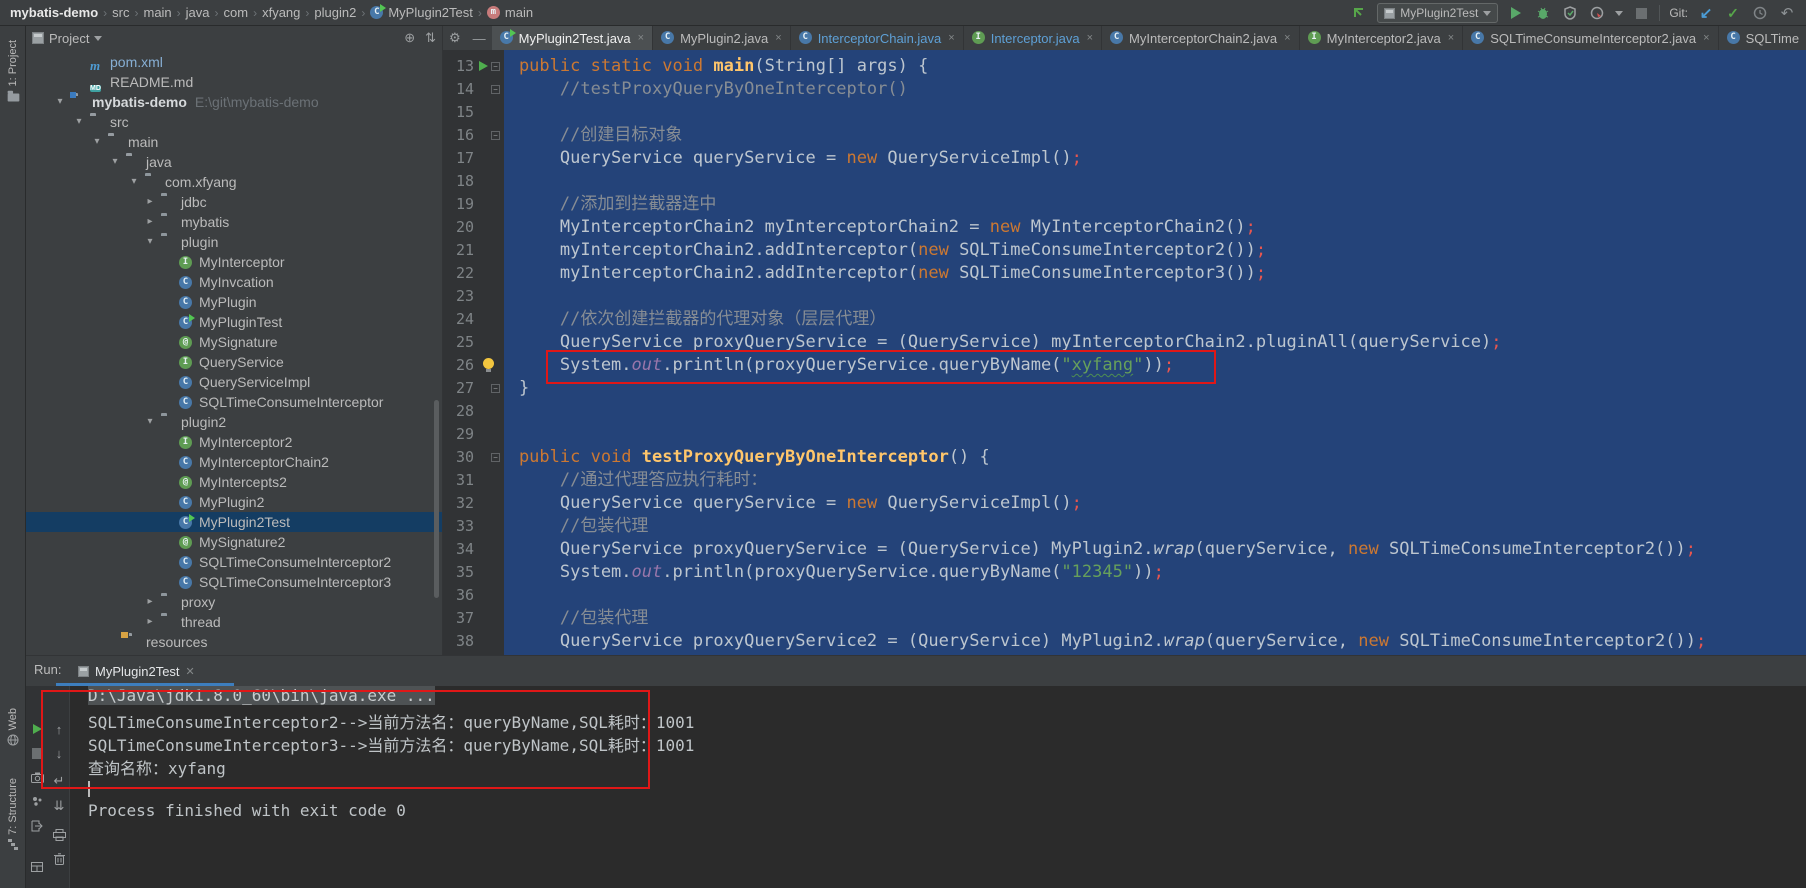 The image size is (1806, 888). Describe the element at coordinates (281, 12) in the screenshot. I see `breadcrumb-item-xfyang: xfyang` at that location.